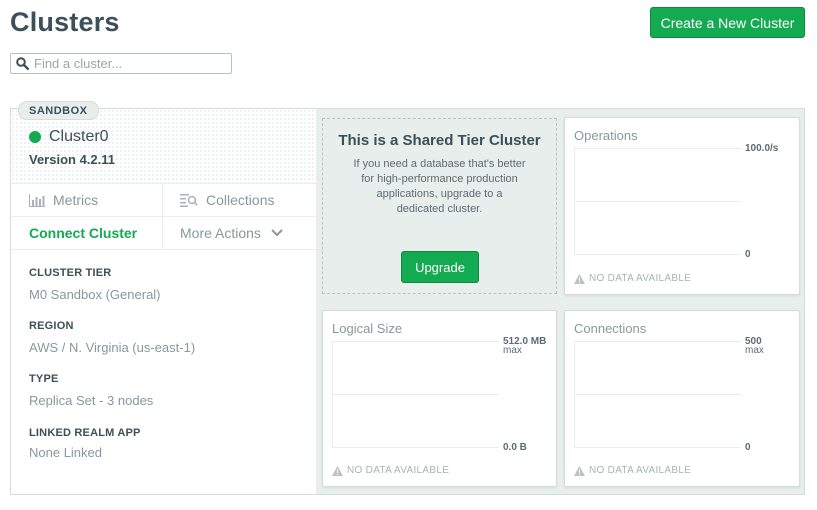  I want to click on connections-chart-card: Connections 500 max 0 NO DATA AVAILABLE, so click(682, 398).